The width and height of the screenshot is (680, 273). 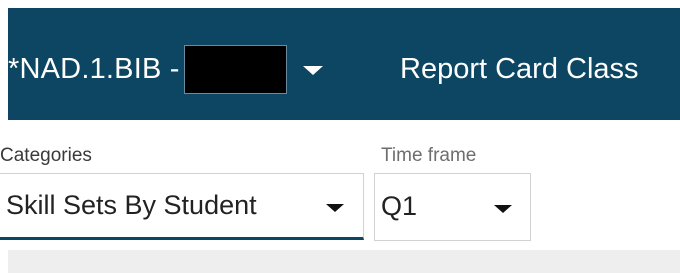 What do you see at coordinates (344, 261) in the screenshot?
I see `content-panel` at bounding box center [344, 261].